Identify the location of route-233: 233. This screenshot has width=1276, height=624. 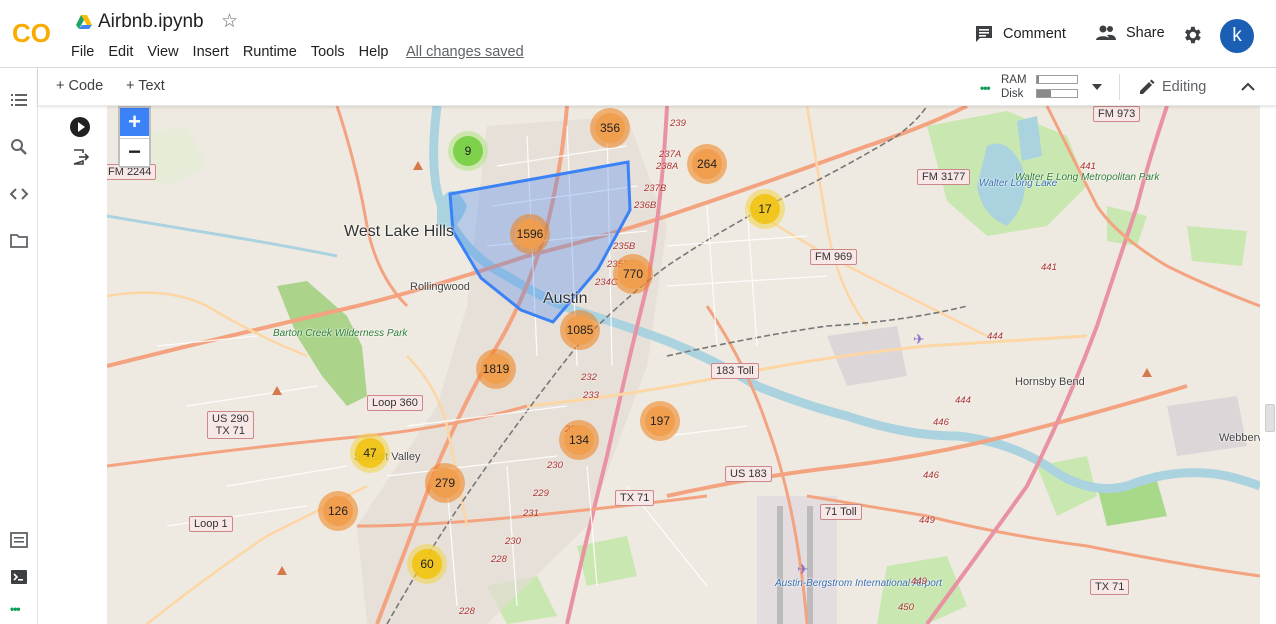
(591, 395).